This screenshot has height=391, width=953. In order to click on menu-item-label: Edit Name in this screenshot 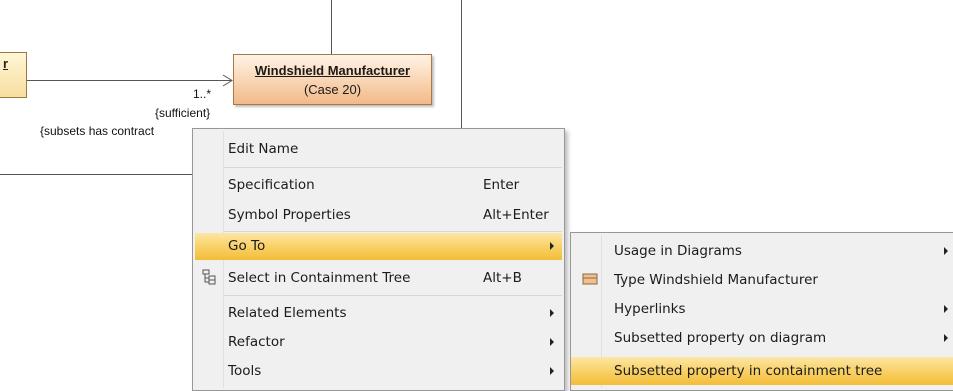, I will do `click(263, 149)`.